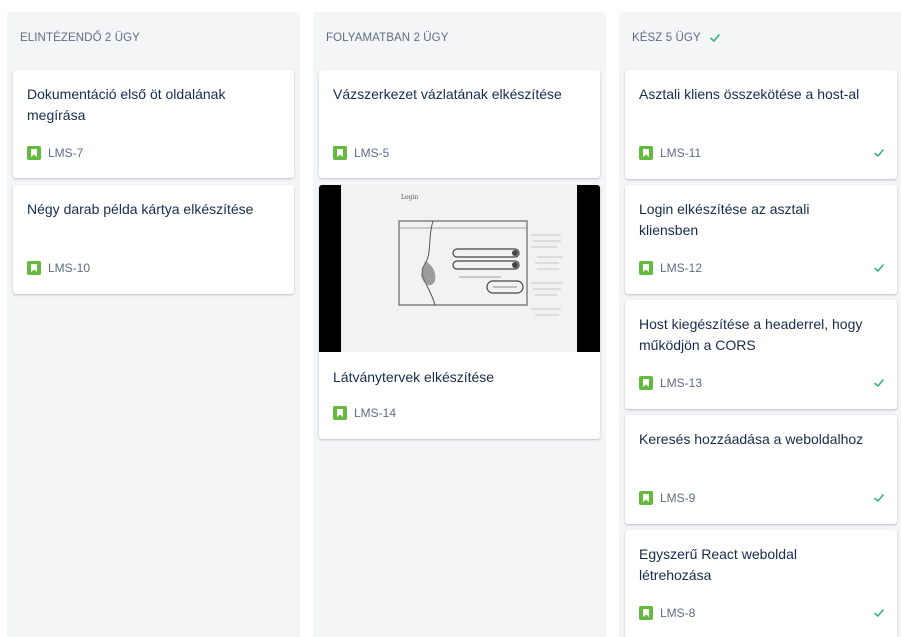 This screenshot has width=901, height=637. Describe the element at coordinates (375, 413) in the screenshot. I see `issue-key: LMS-14` at that location.